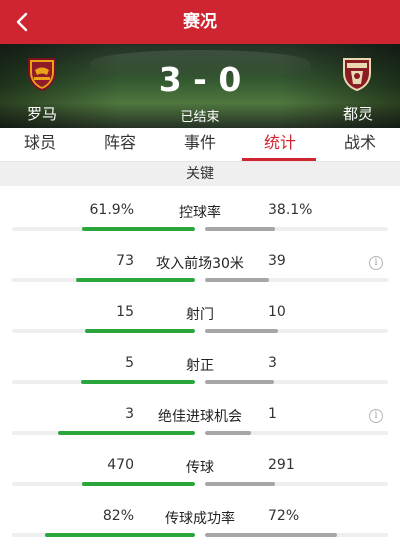 The height and width of the screenshot is (545, 400). Describe the element at coordinates (200, 477) in the screenshot. I see `stat-row: 470 传球 291` at that location.